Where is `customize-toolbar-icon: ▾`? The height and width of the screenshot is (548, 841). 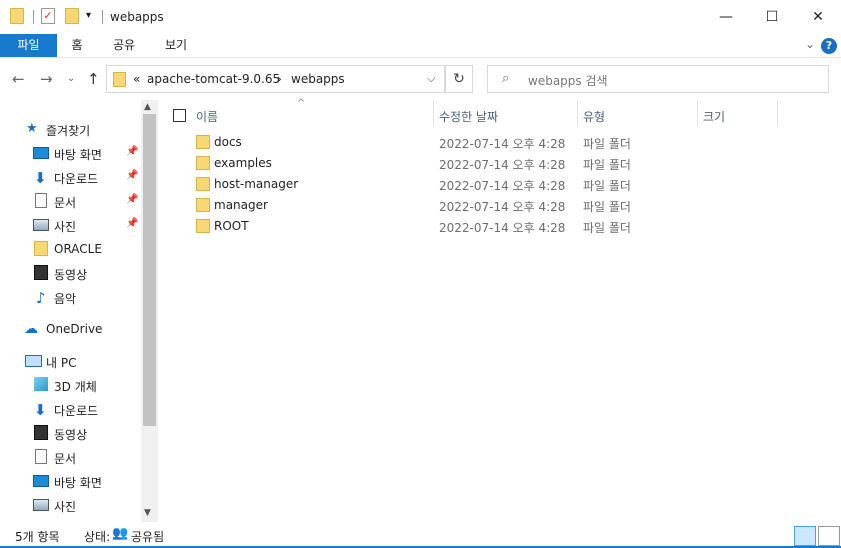
customize-toolbar-icon: ▾ is located at coordinates (88, 19).